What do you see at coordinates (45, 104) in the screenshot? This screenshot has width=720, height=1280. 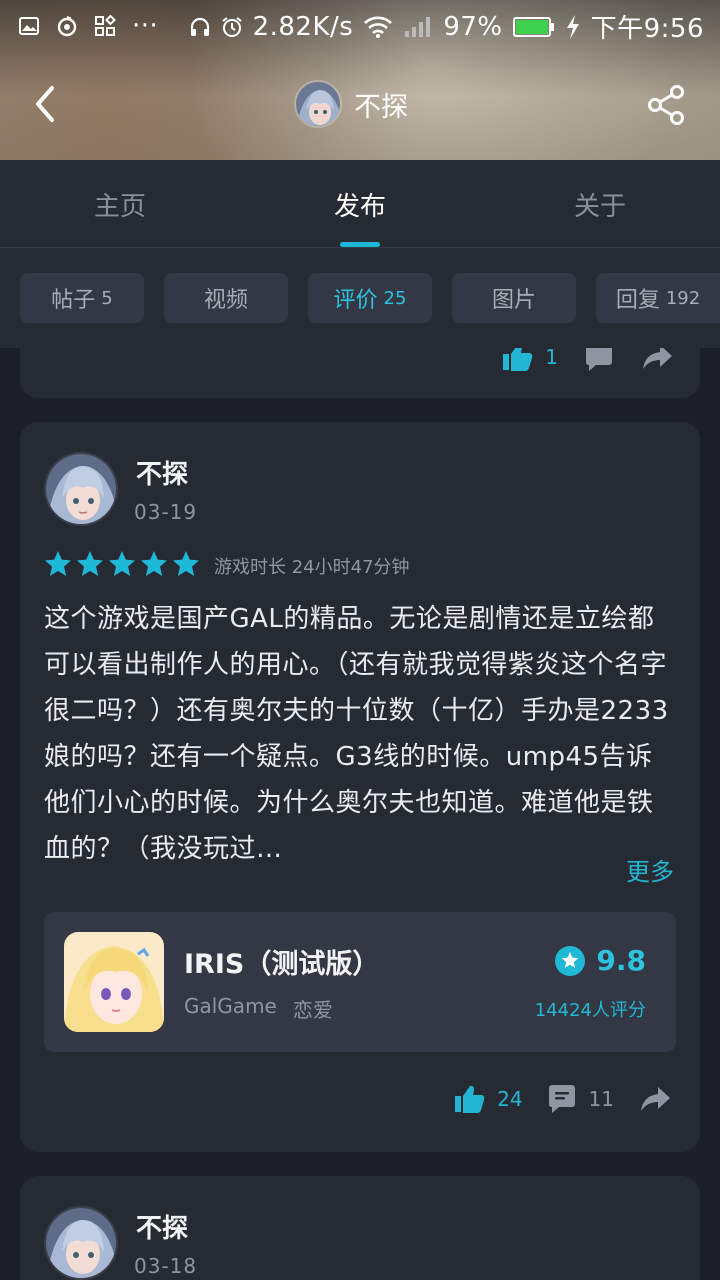 I see `back-button` at bounding box center [45, 104].